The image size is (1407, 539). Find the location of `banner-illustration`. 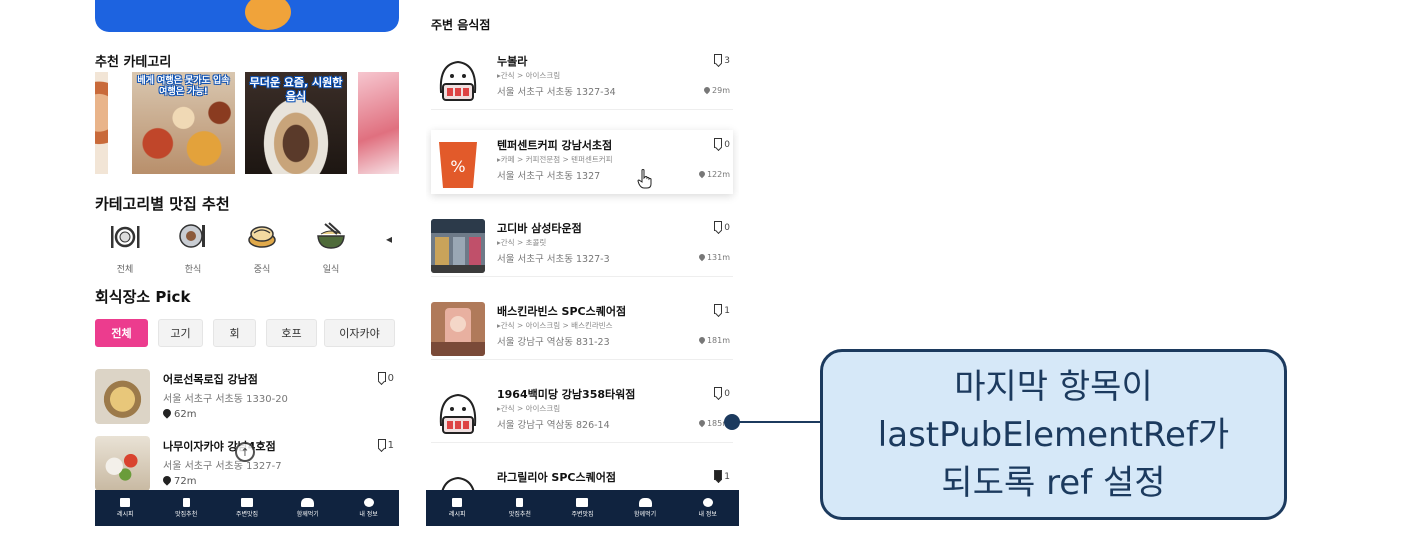

banner-illustration is located at coordinates (268, 15).